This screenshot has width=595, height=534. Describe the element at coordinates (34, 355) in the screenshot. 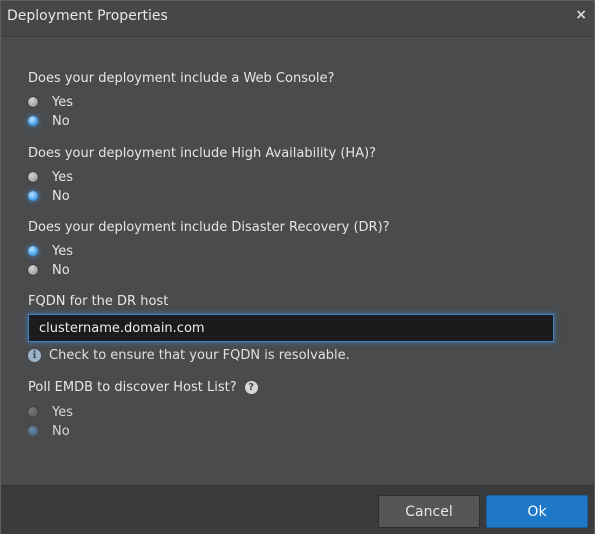

I see `info-icon: i` at that location.